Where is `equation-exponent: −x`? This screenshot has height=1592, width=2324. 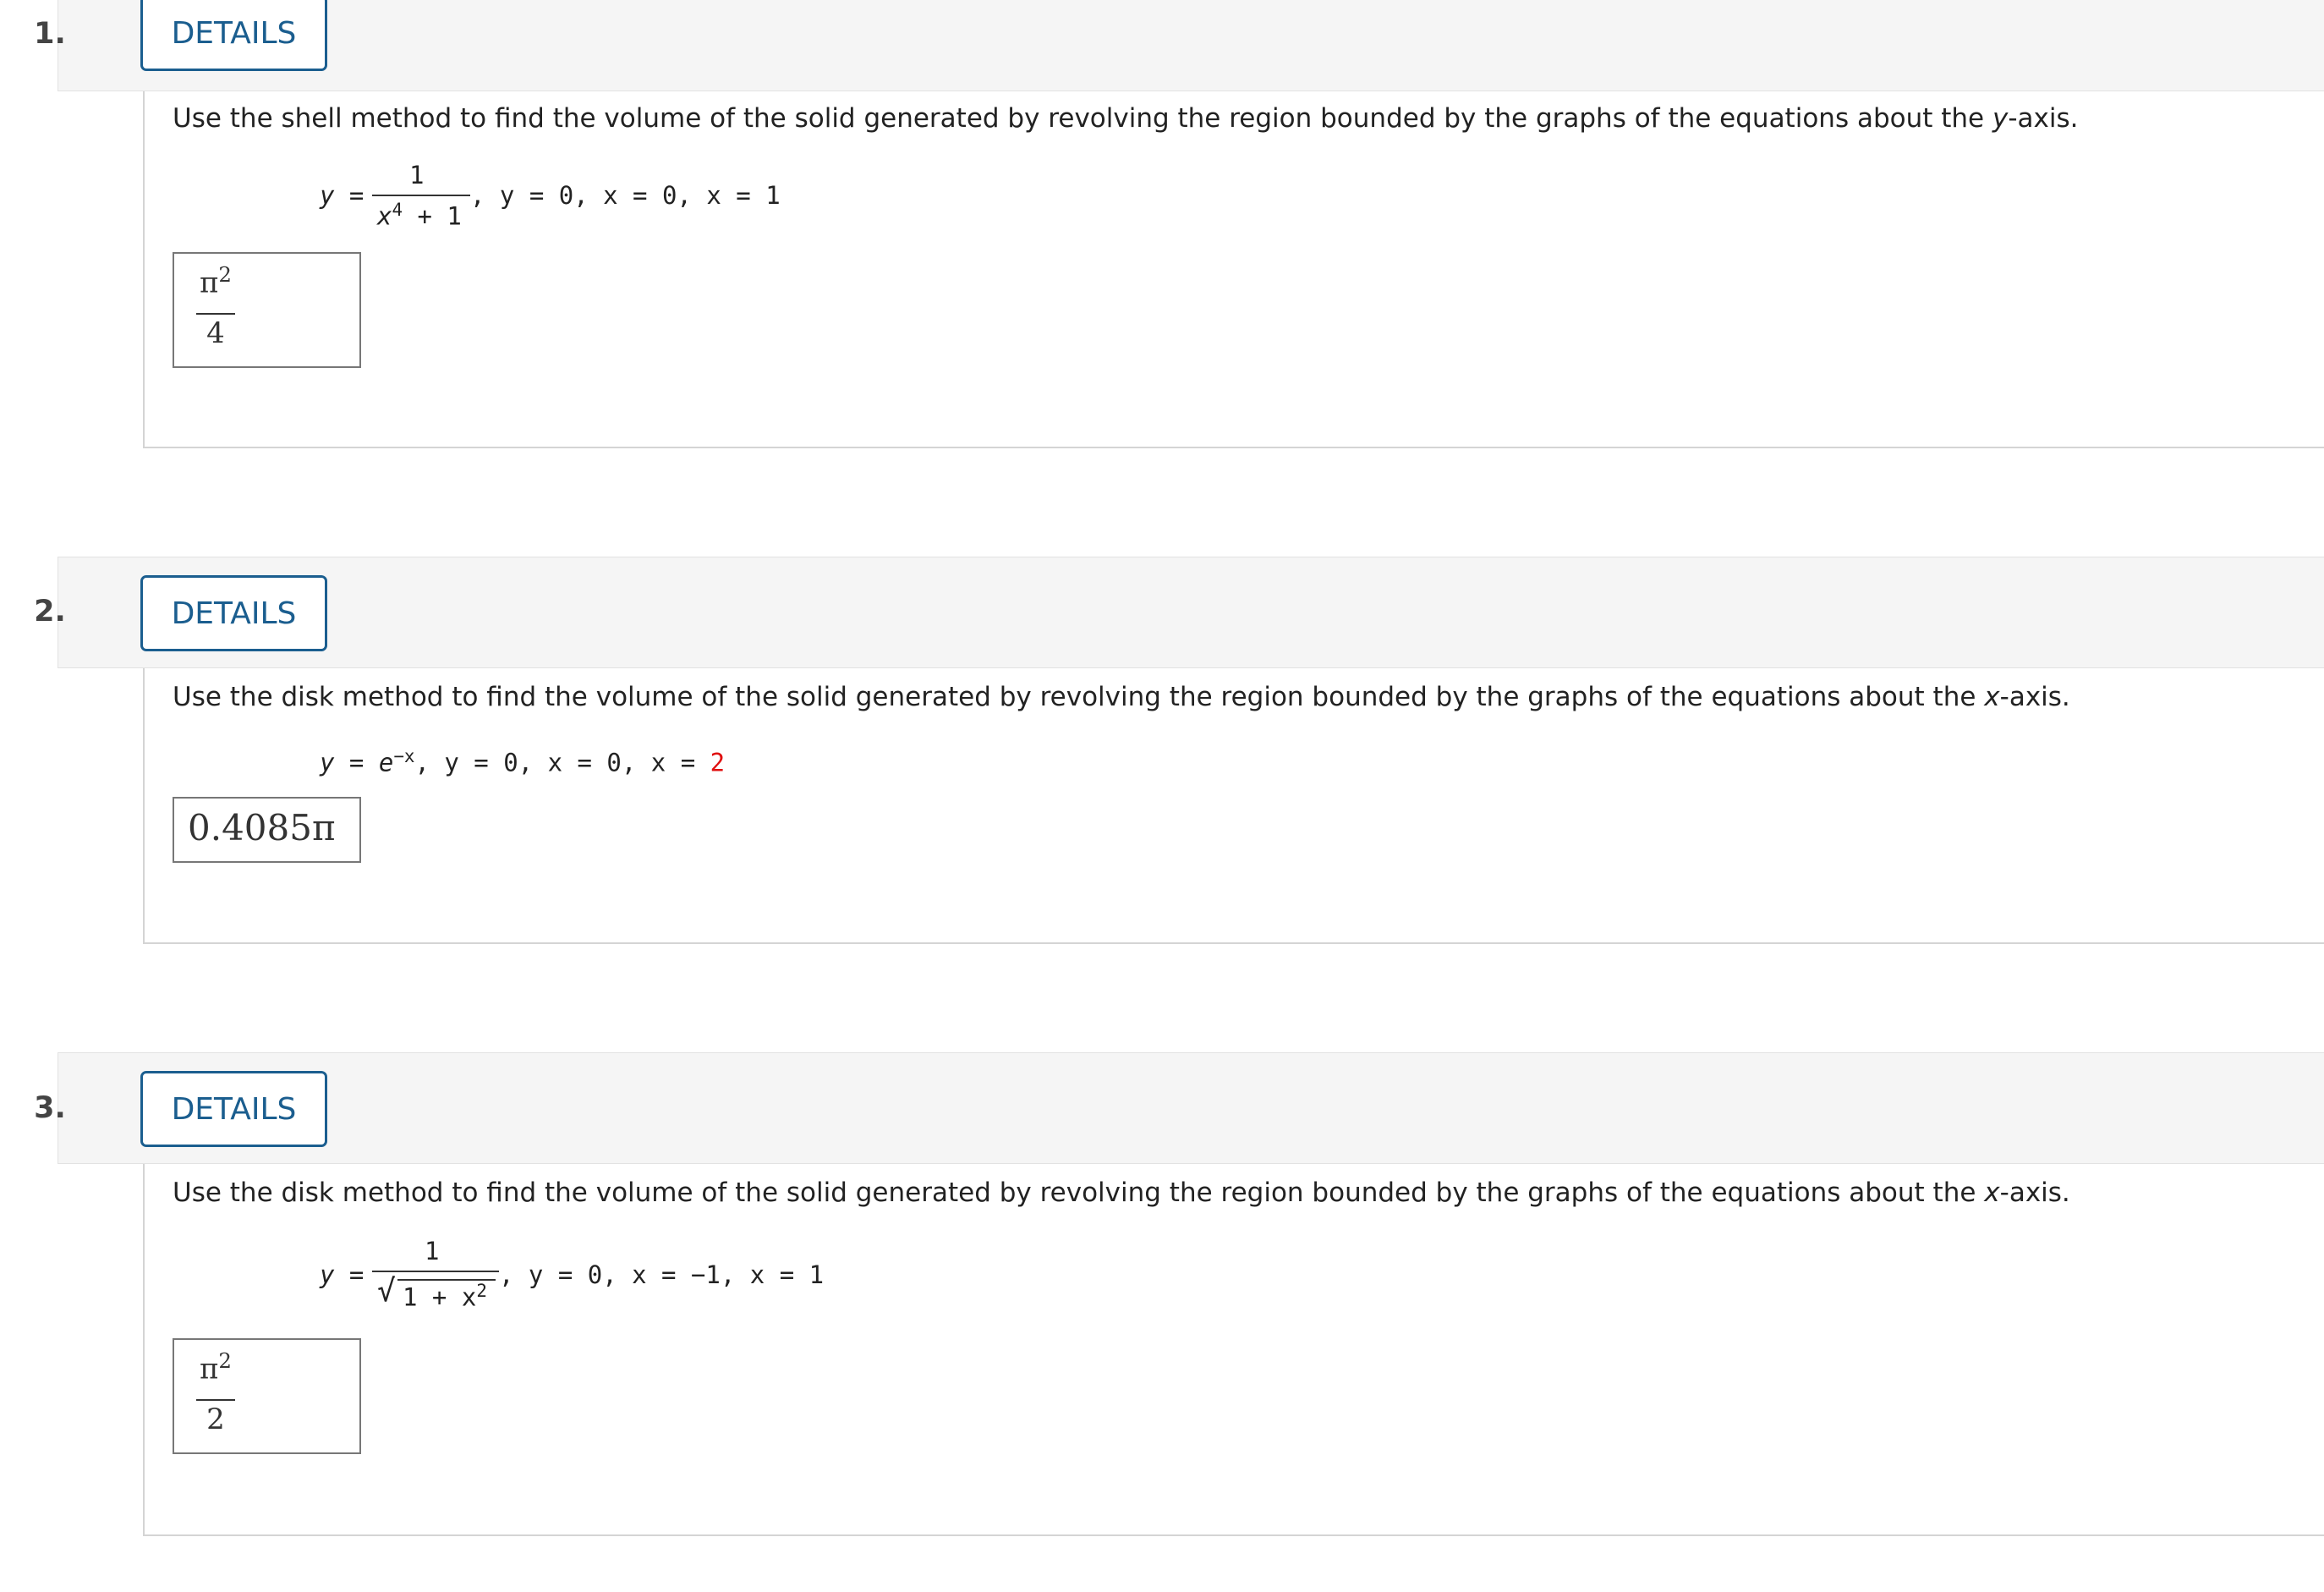
equation-exponent: −x is located at coordinates (404, 756).